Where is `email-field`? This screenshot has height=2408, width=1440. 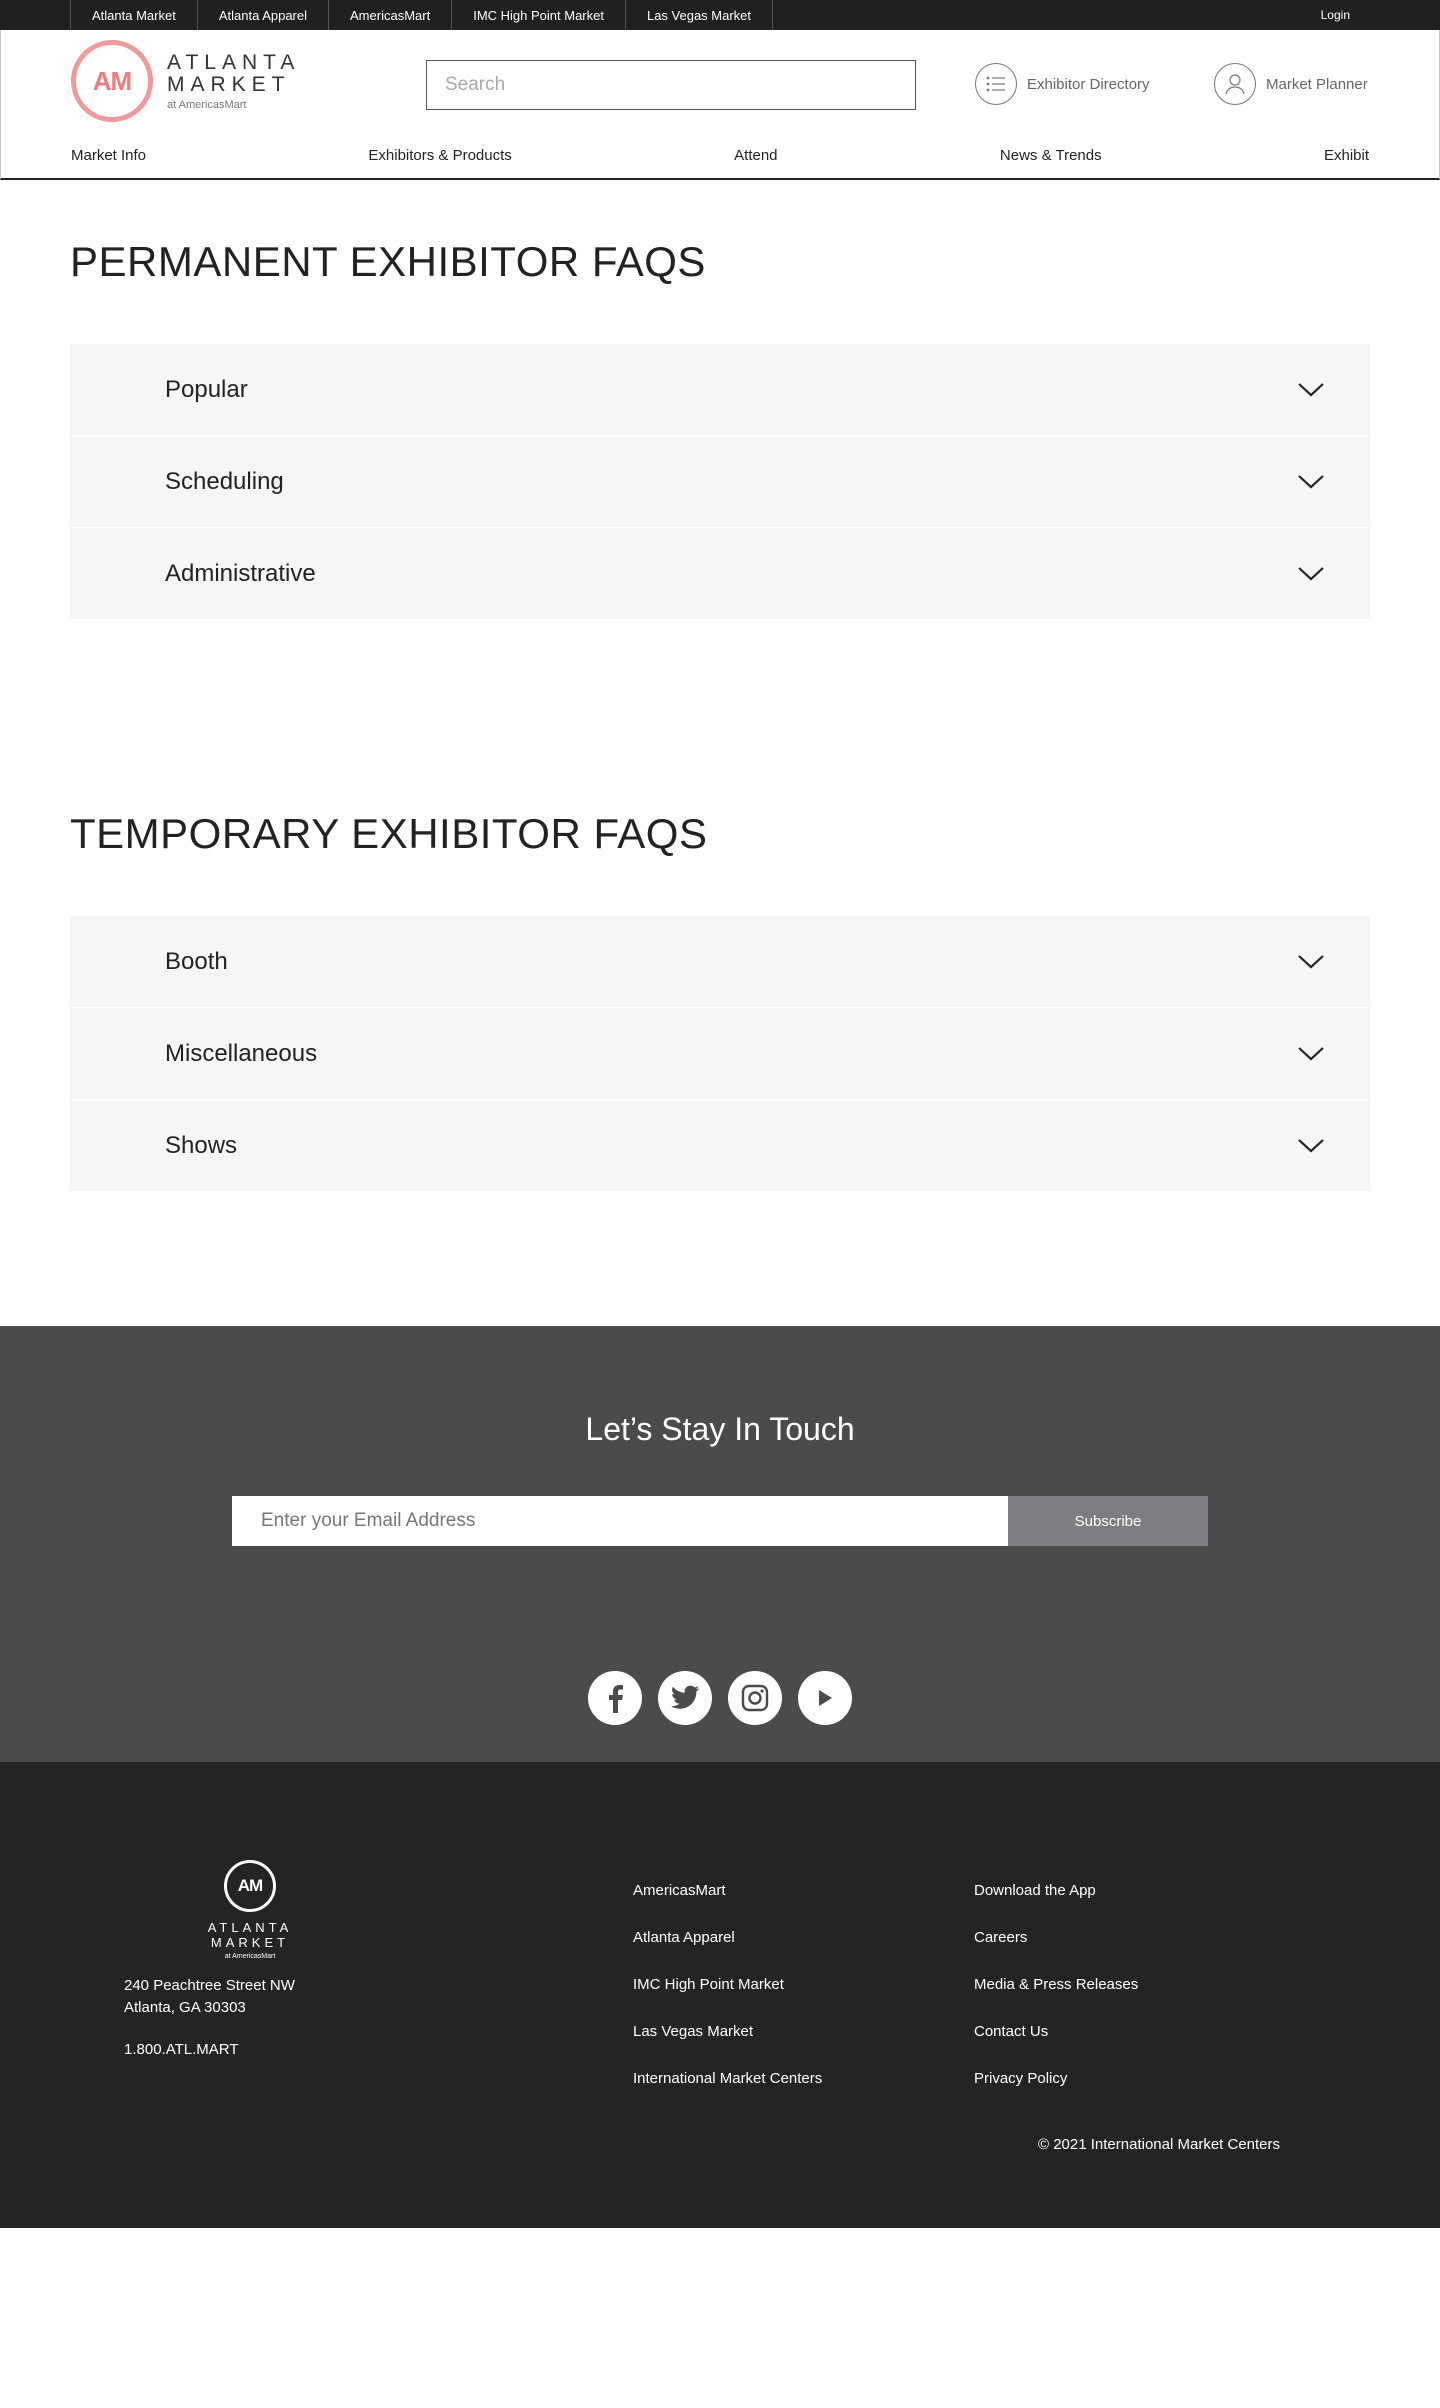
email-field is located at coordinates (620, 1521).